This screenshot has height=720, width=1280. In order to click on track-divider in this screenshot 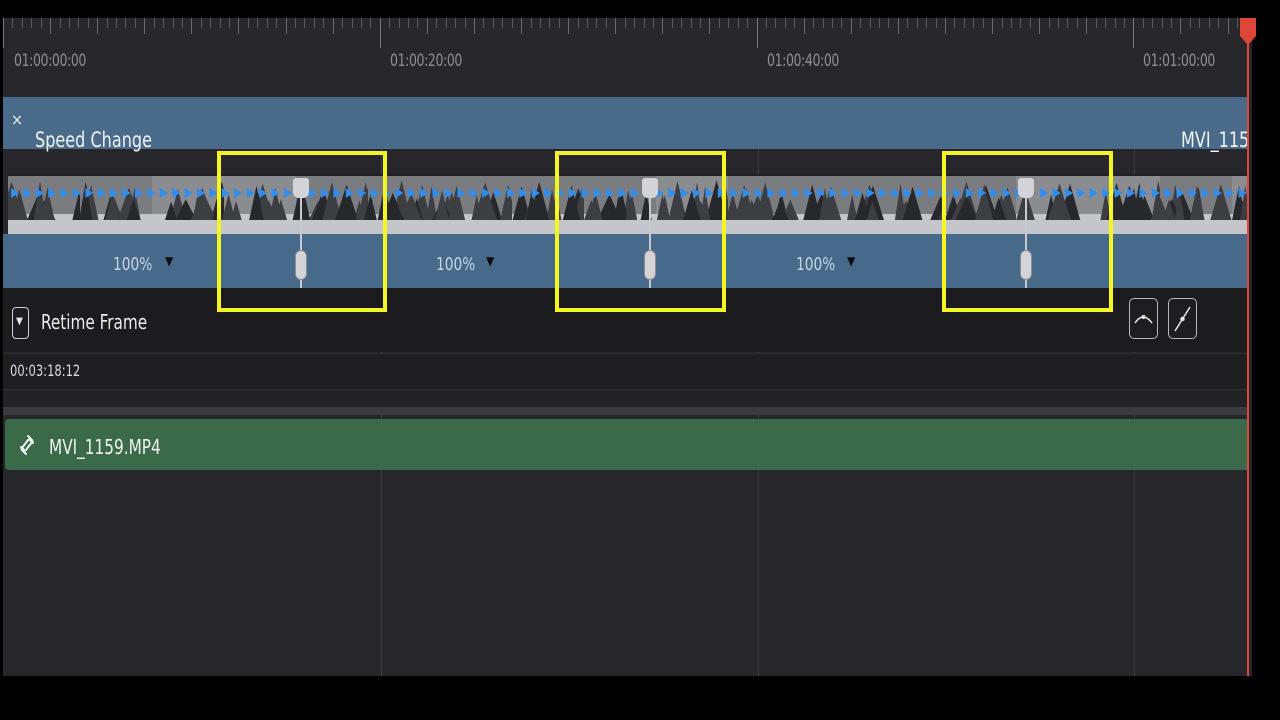, I will do `click(626, 398)`.